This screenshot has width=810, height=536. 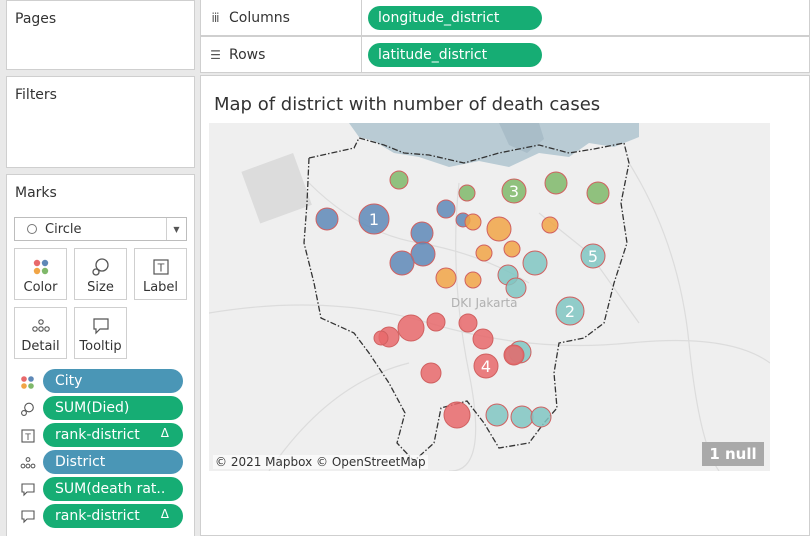 I want to click on color-button: Color, so click(x=40, y=274).